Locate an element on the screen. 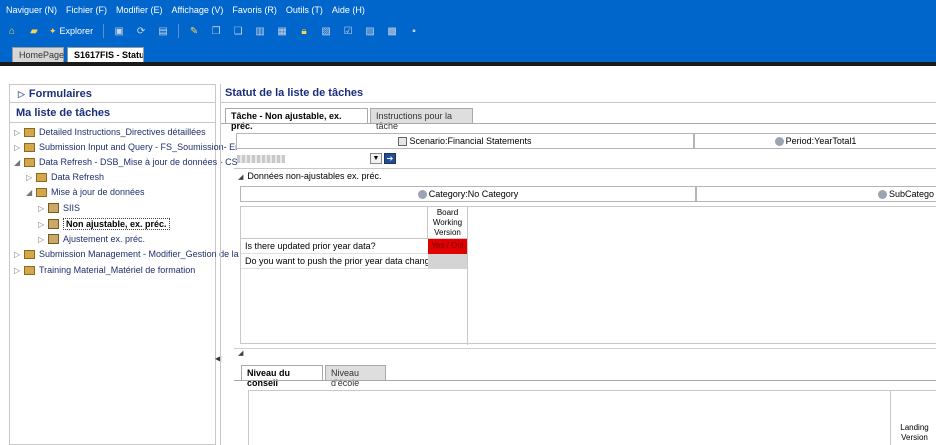 The height and width of the screenshot is (445, 936). pov-scenario: Scenario:Financial Statements is located at coordinates (465, 141).